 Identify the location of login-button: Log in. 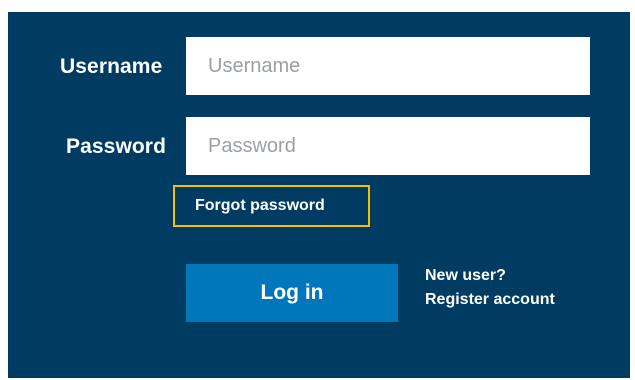
(292, 293).